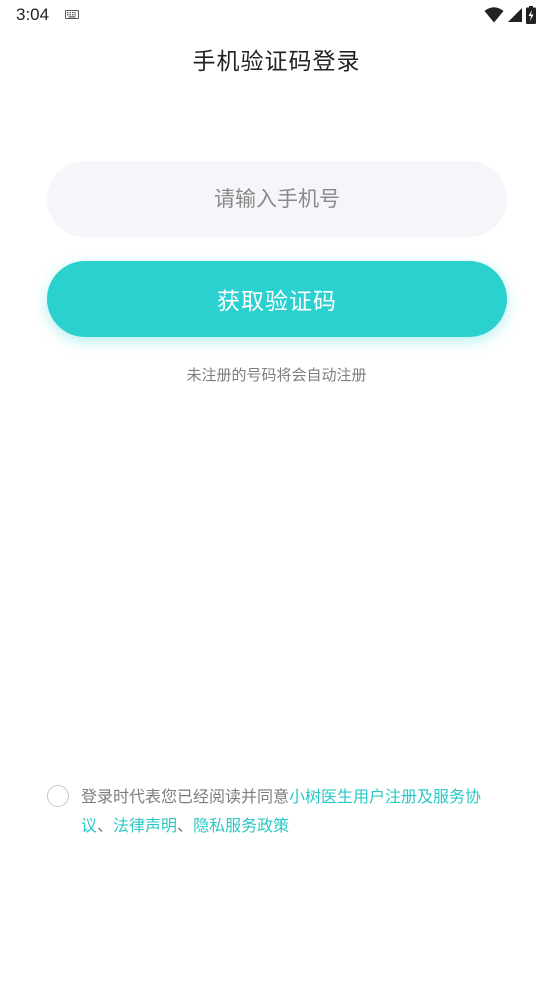  What do you see at coordinates (241, 825) in the screenshot?
I see `privacy-policy-link: 隐私服务政策` at bounding box center [241, 825].